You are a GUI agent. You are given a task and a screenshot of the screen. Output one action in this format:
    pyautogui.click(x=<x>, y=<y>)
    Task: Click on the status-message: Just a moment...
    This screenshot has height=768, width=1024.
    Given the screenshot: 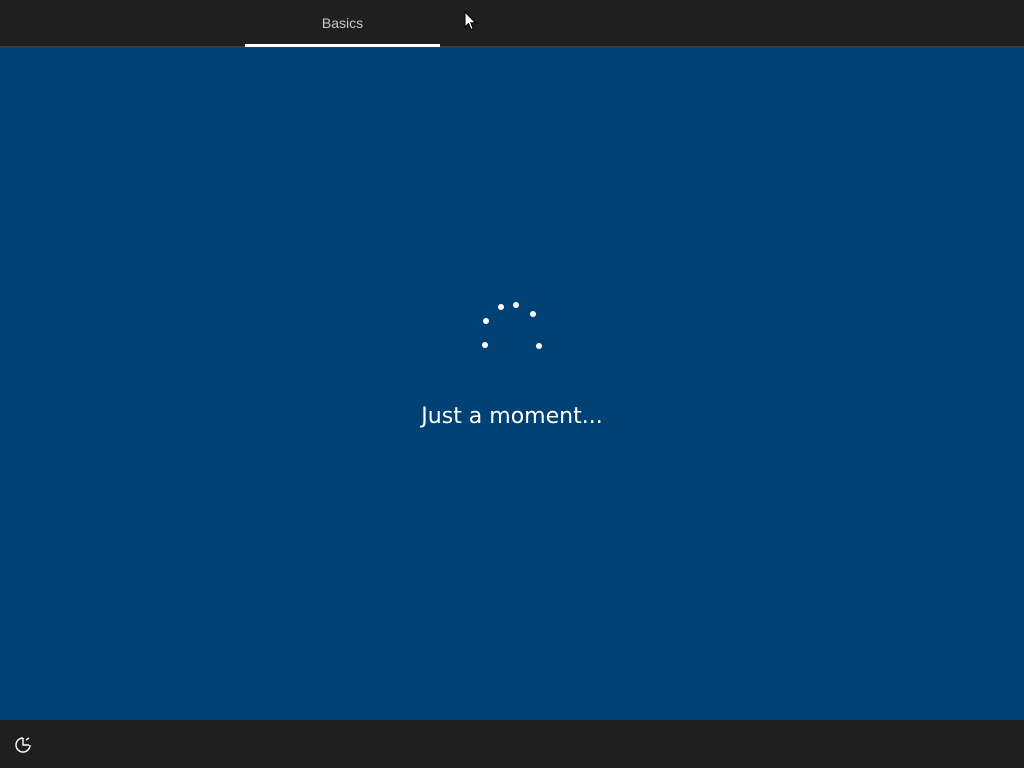 What is the action you would take?
    pyautogui.click(x=512, y=416)
    